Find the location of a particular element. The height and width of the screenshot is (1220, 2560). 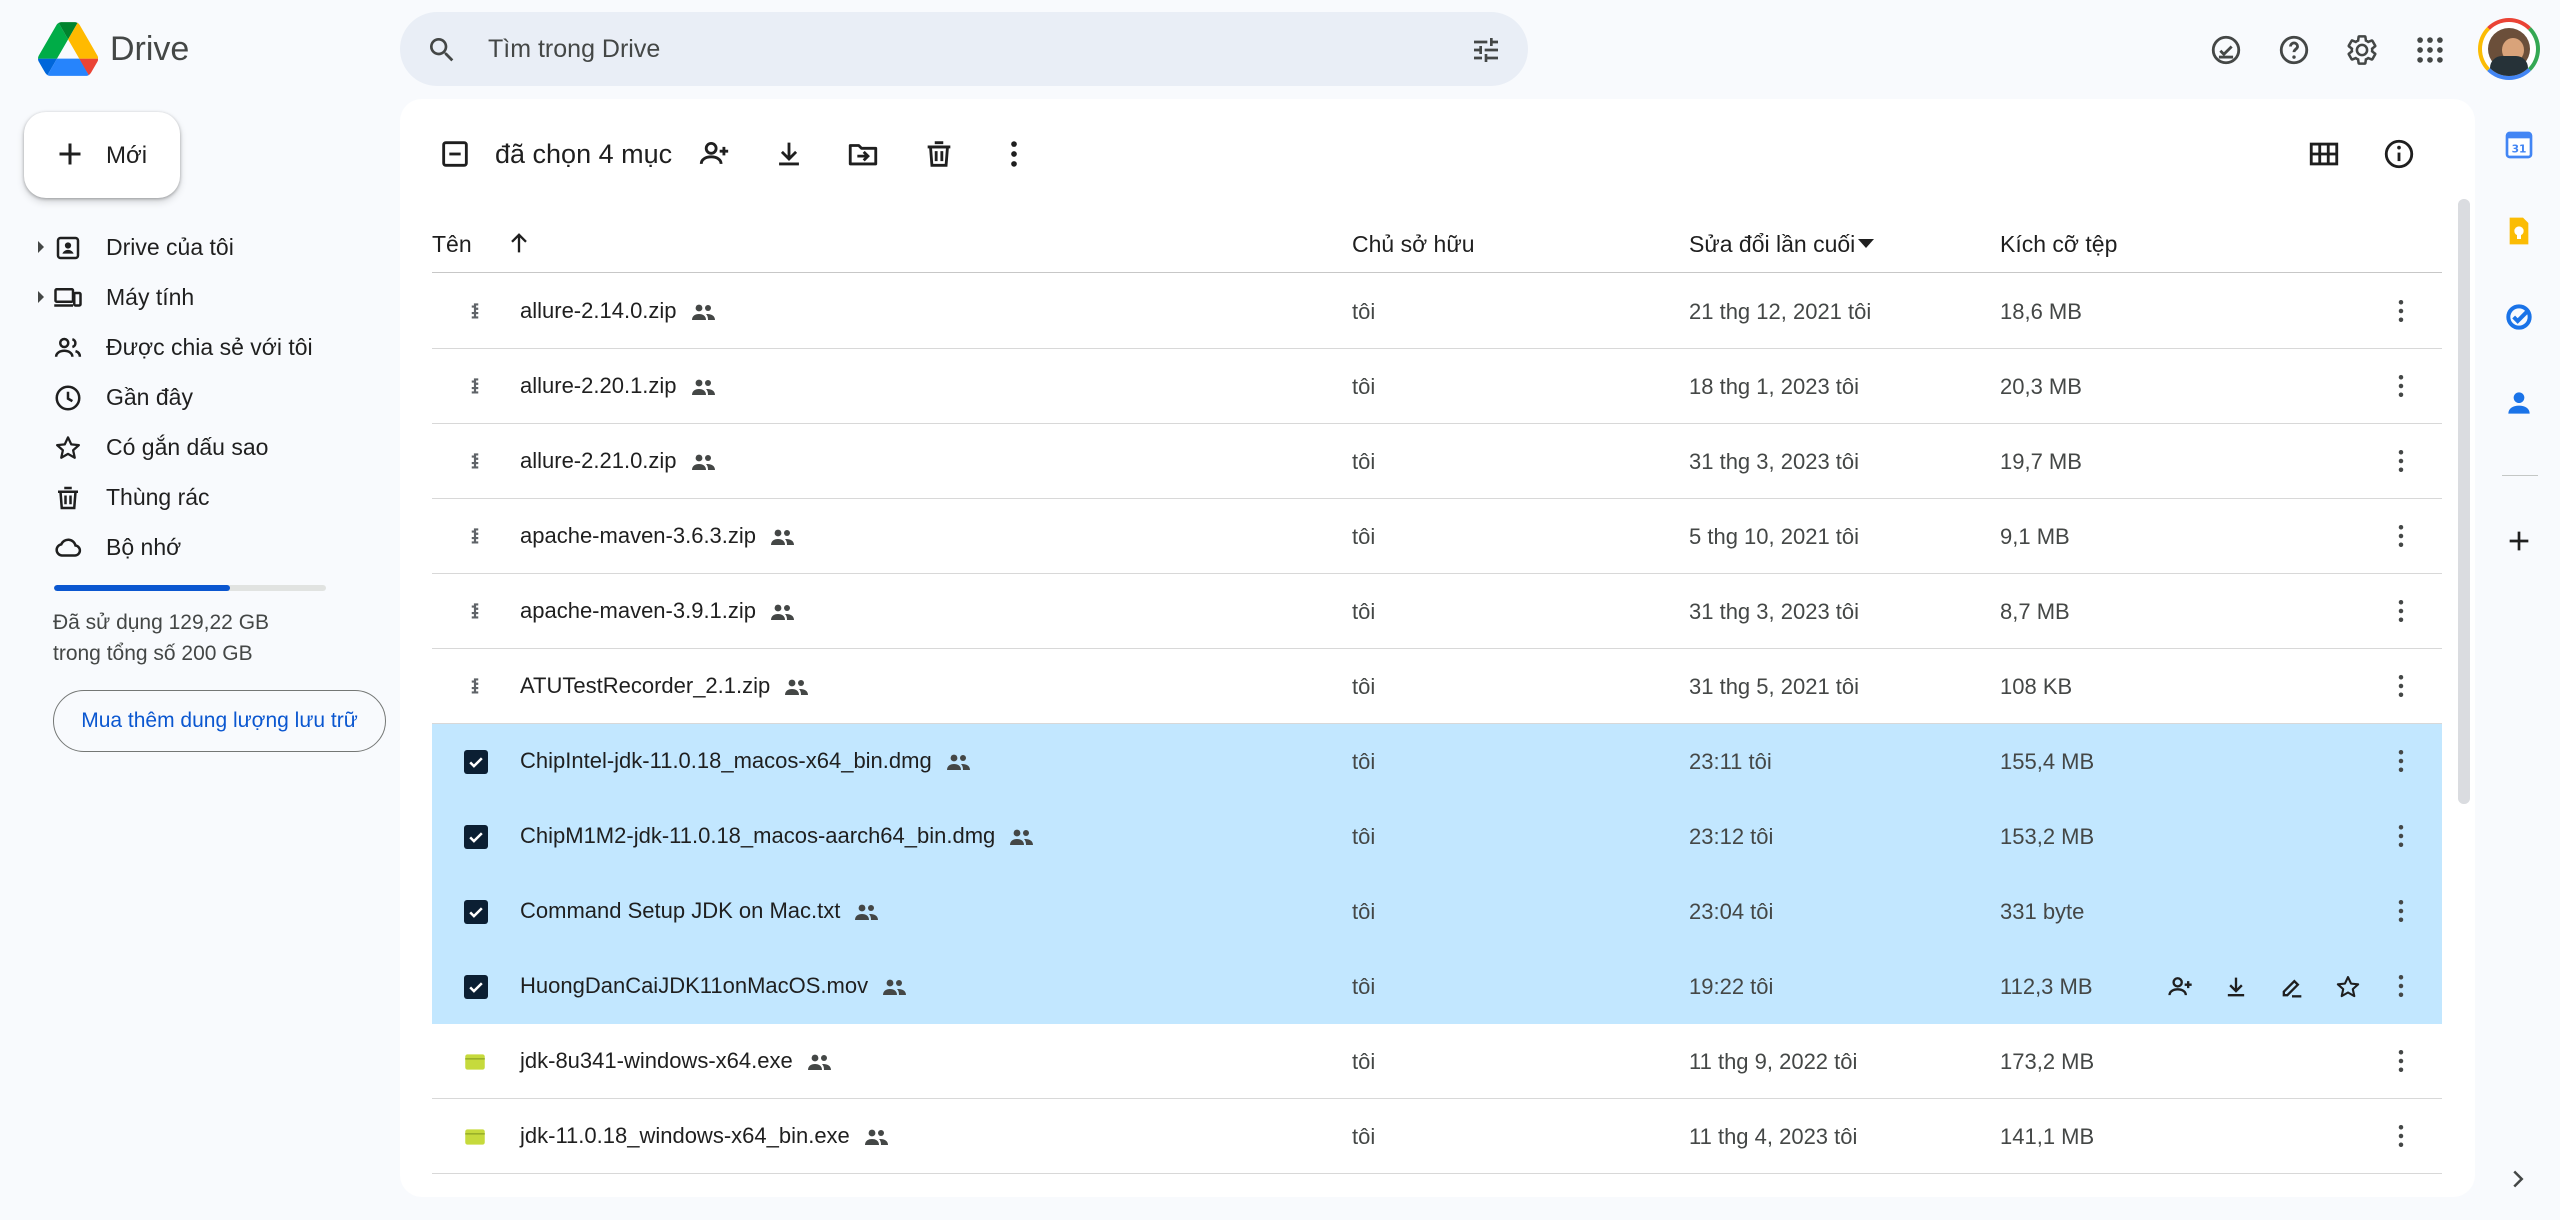

file-name: apache-maven-3.9.1.zip is located at coordinates (658, 611).